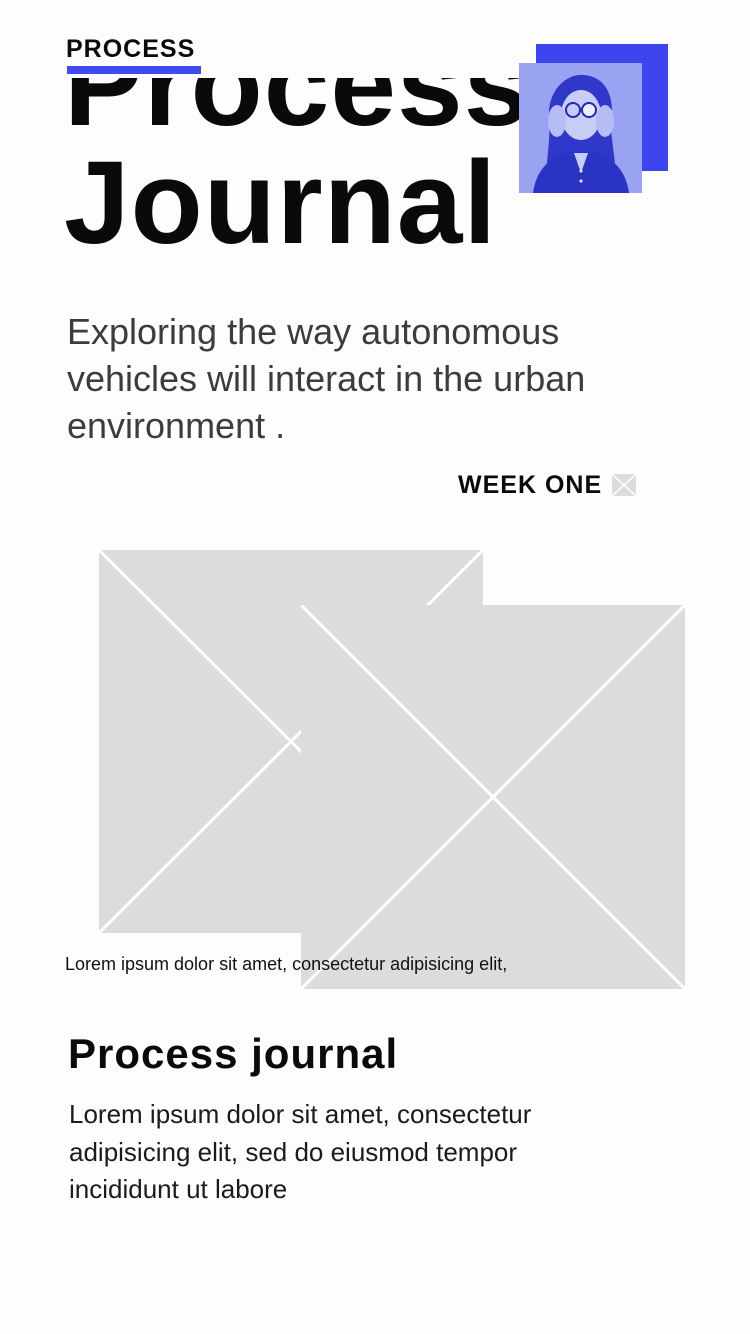  I want to click on gallery-image-front, so click(493, 797).